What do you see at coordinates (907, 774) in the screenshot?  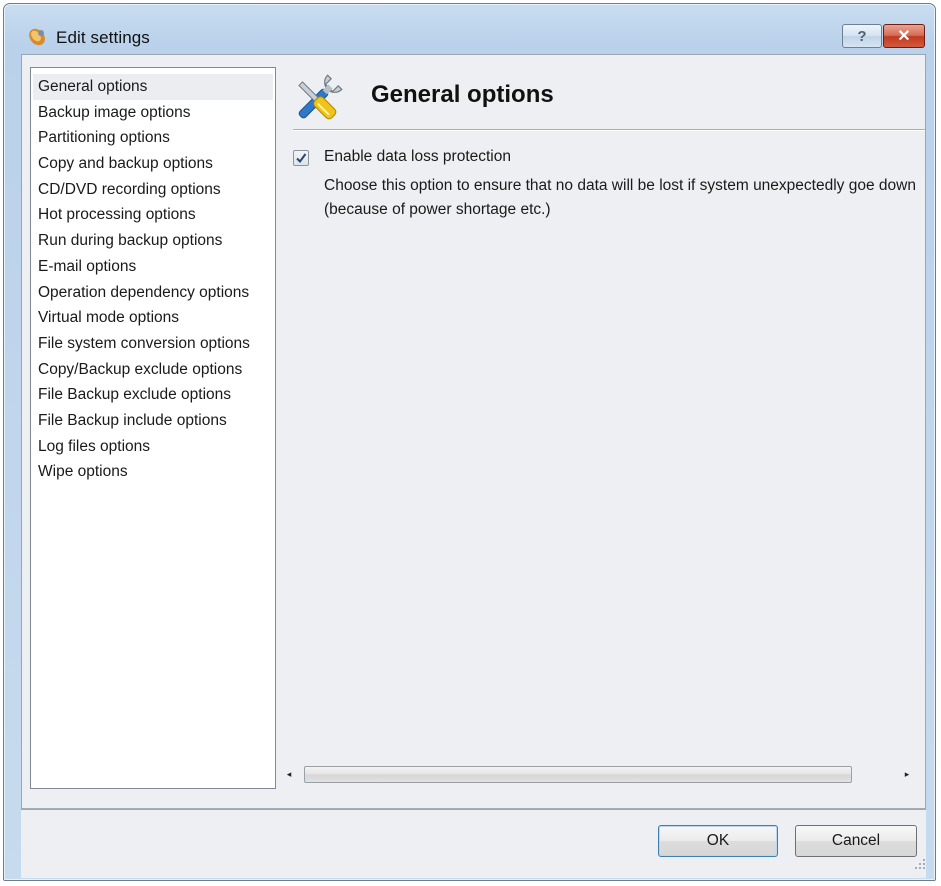 I see `scroll-right-arrow-icon: ▸` at bounding box center [907, 774].